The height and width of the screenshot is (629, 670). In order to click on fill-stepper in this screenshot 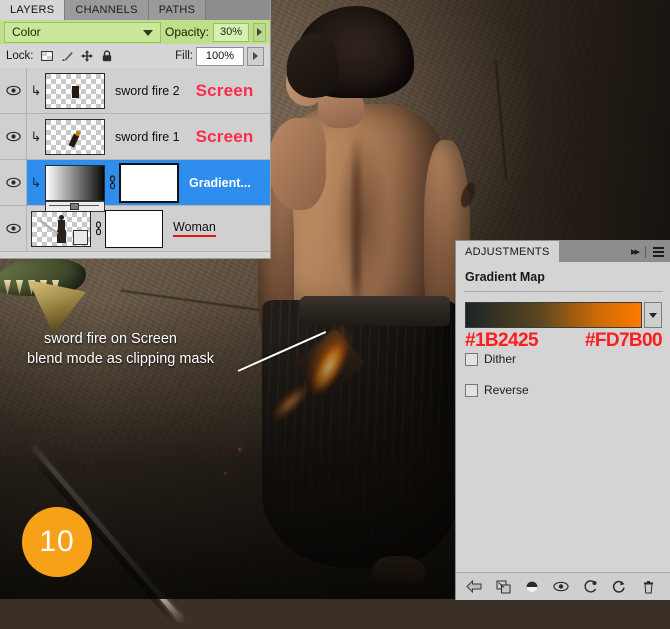, I will do `click(255, 56)`.